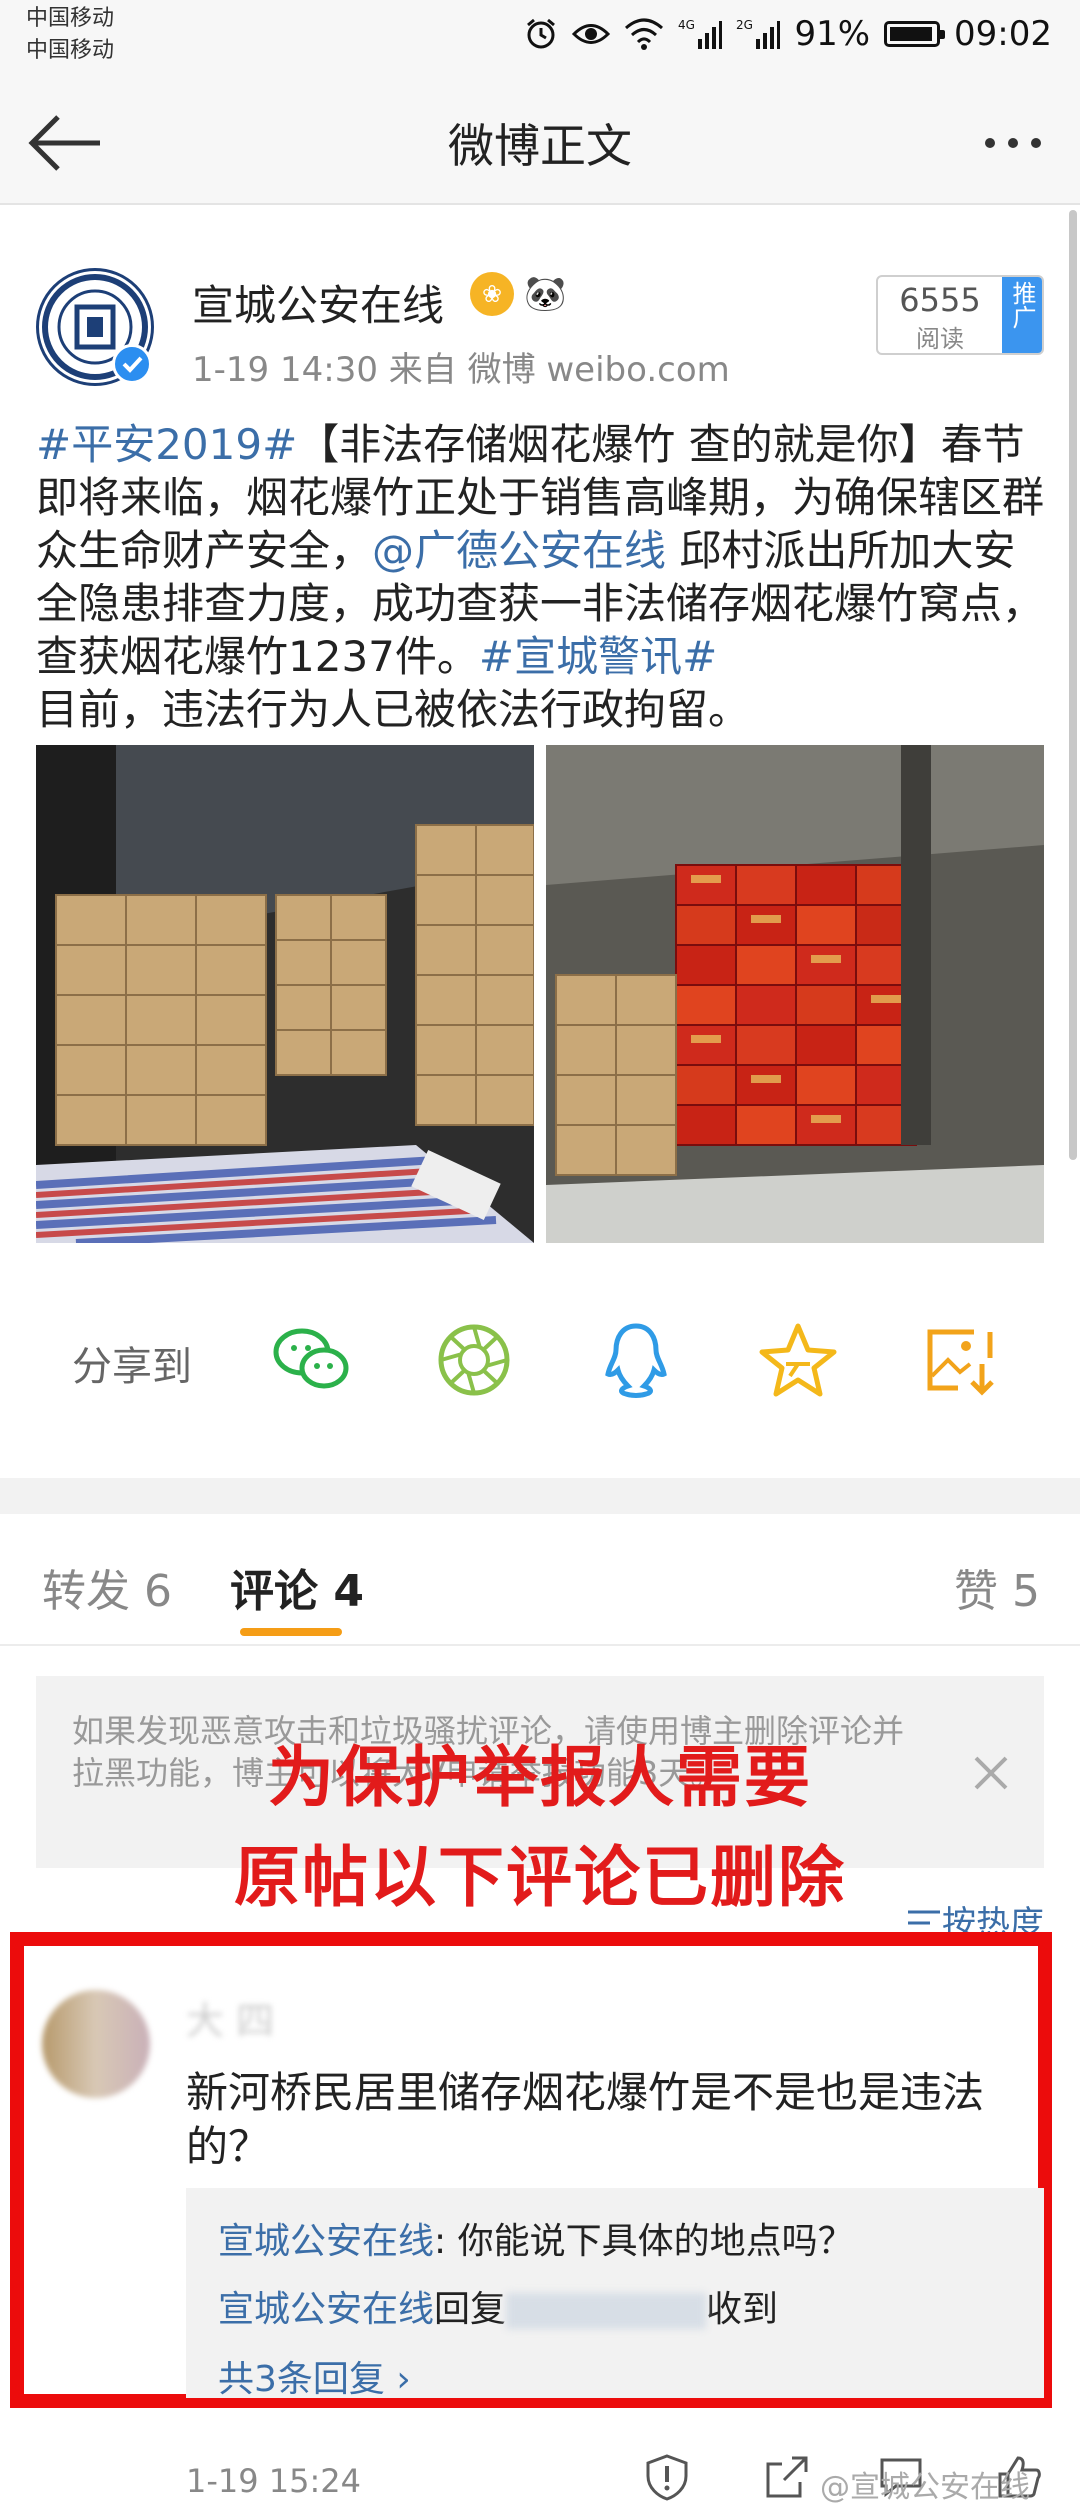 The image size is (1080, 2512). I want to click on watermark-text: @宣城公安在线, so click(925, 2487).